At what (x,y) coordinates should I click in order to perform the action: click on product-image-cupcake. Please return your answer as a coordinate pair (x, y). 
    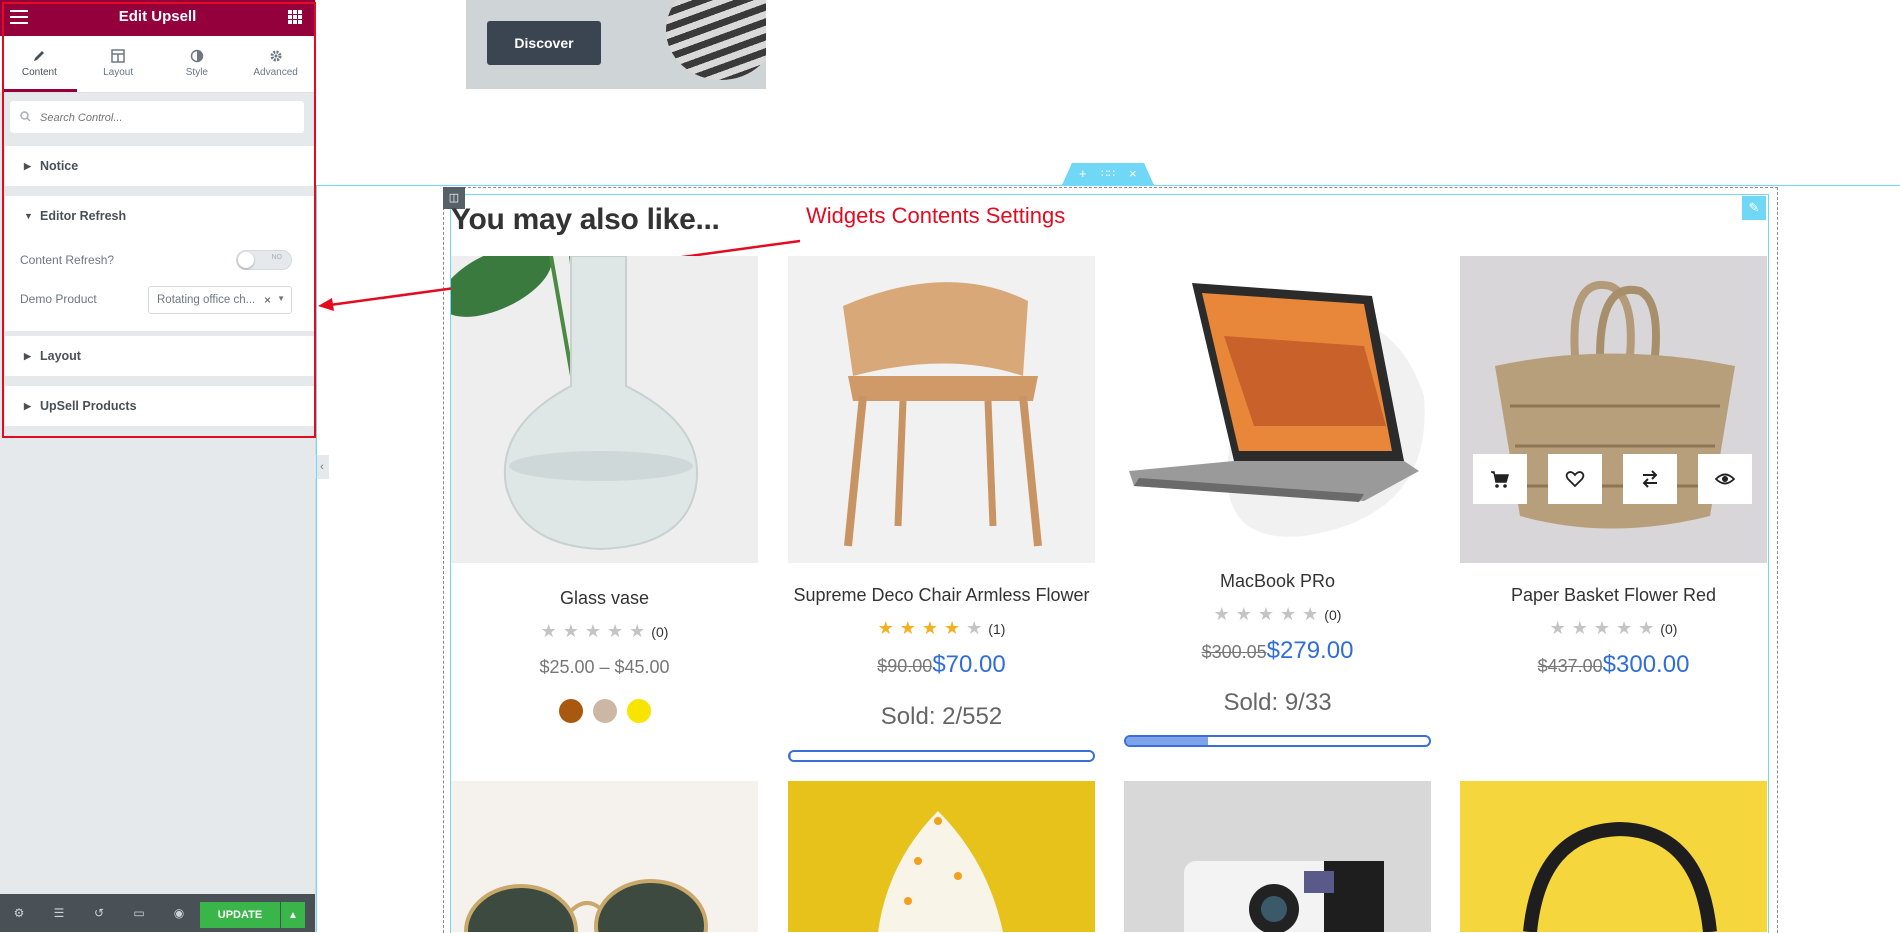
    Looking at the image, I should click on (941, 856).